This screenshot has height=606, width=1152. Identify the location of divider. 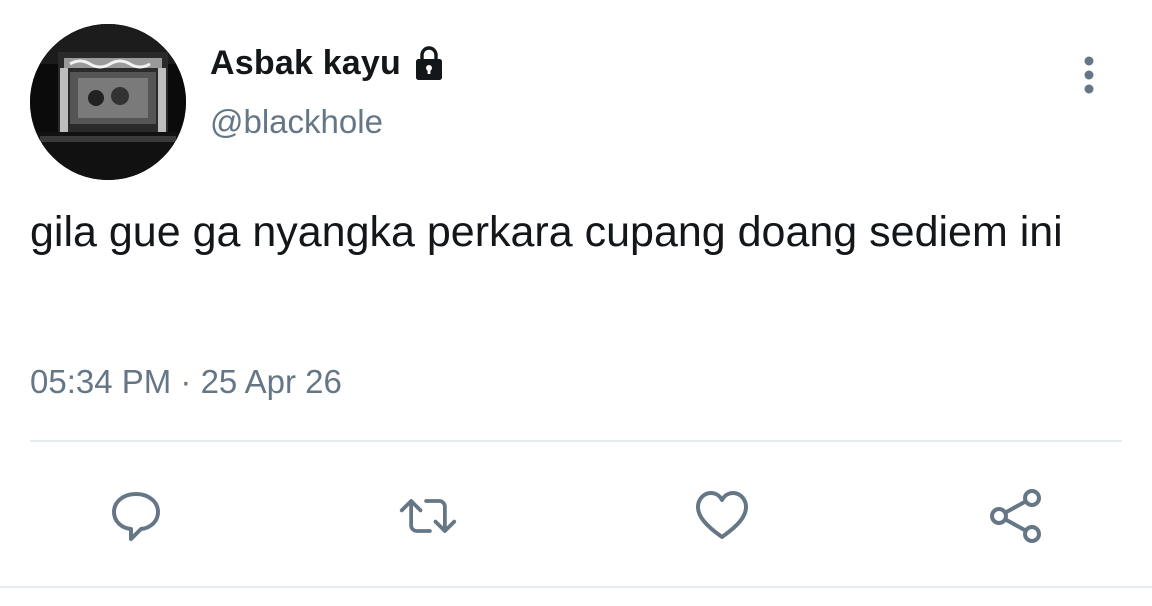
(576, 441).